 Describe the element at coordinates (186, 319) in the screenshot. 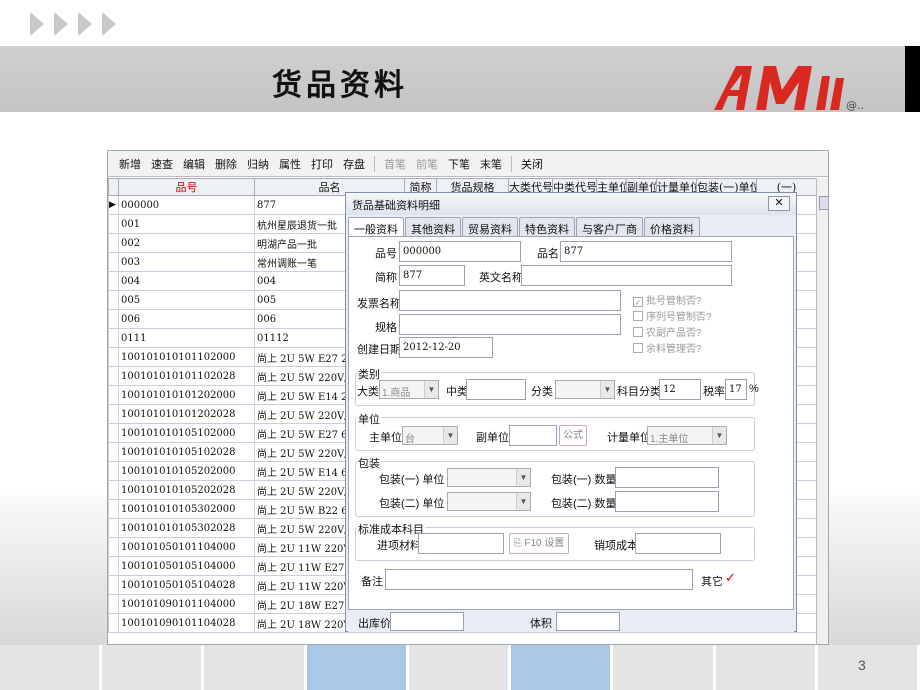

I see `table-cell: 006` at that location.